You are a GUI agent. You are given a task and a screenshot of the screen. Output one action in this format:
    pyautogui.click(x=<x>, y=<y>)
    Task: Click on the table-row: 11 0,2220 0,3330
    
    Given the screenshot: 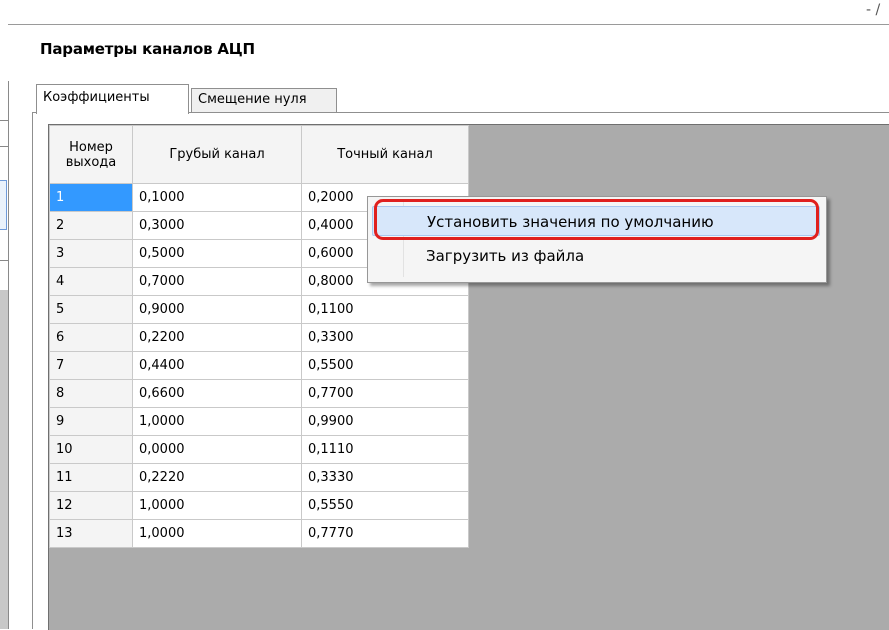 What is the action you would take?
    pyautogui.click(x=259, y=477)
    